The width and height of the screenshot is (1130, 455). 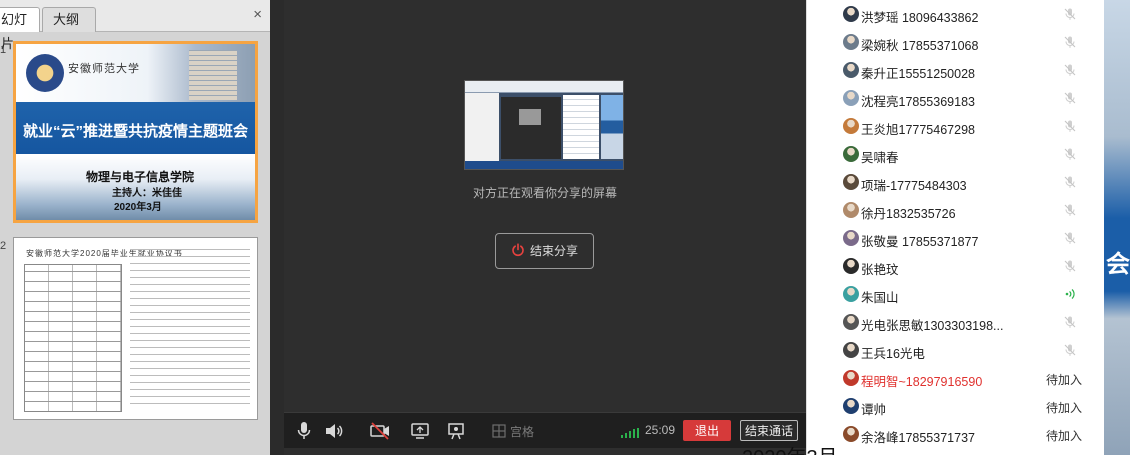 I want to click on preview-slide, so click(x=612, y=127).